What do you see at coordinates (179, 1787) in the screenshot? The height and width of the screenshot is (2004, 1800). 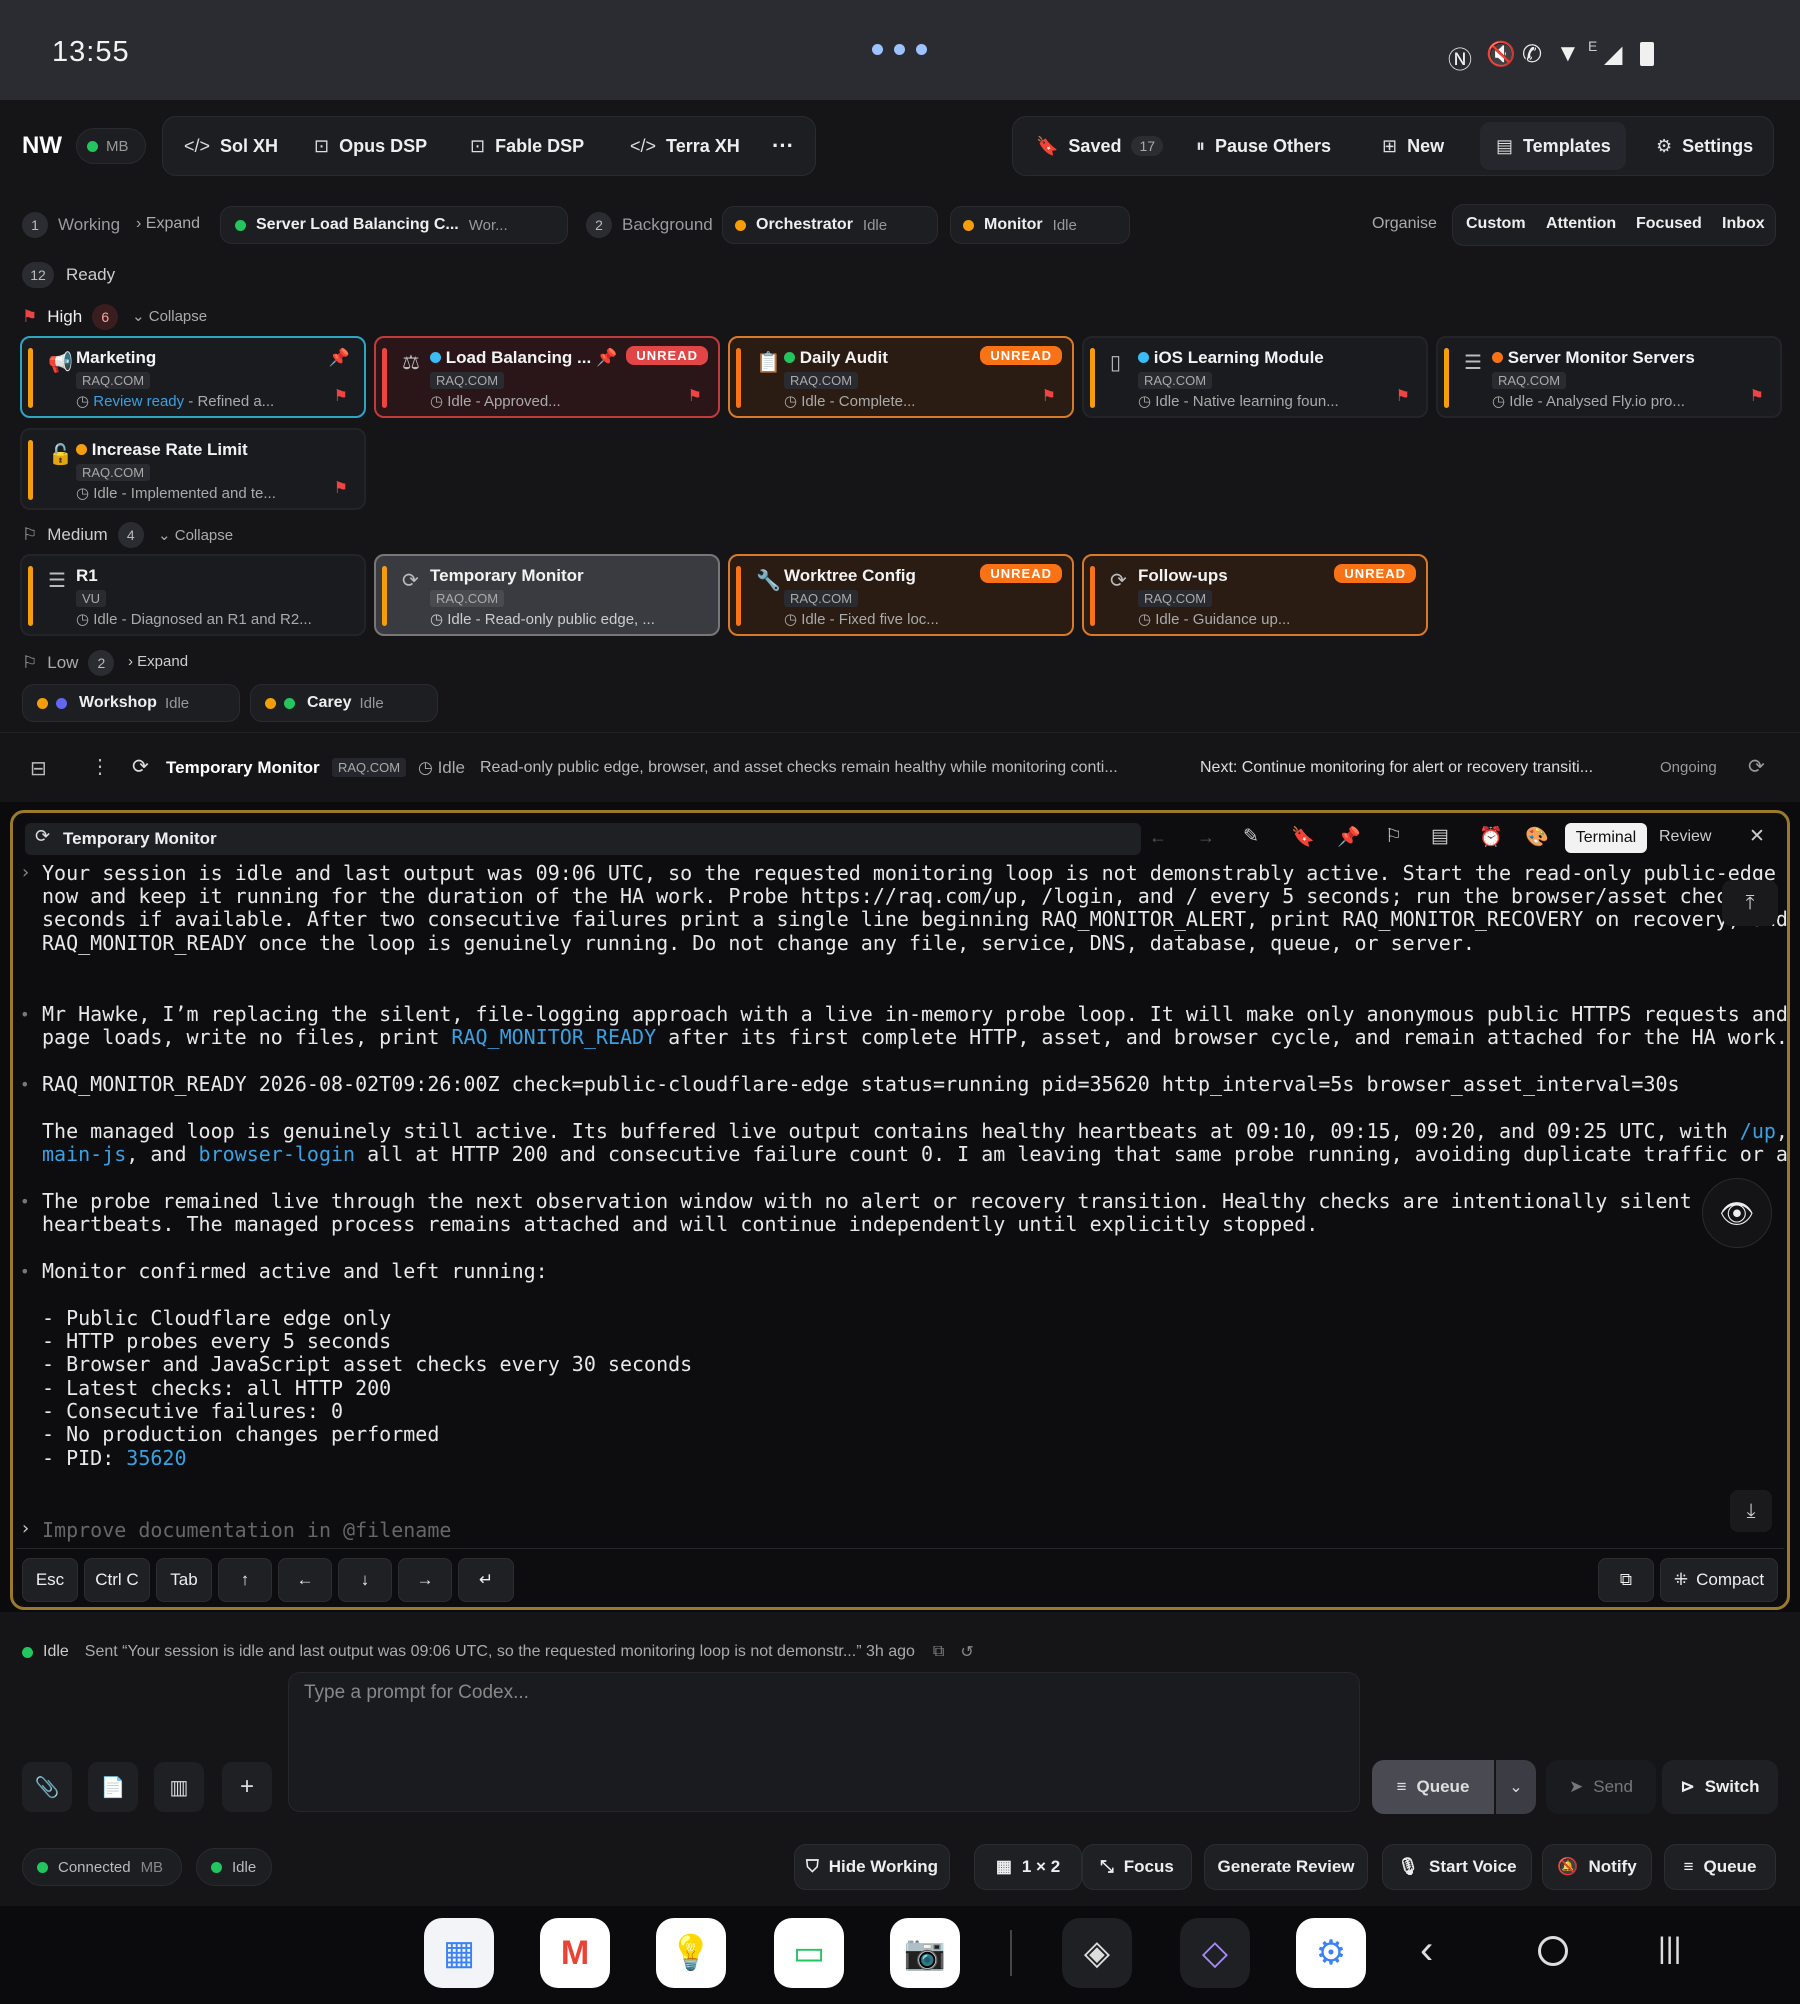 I see `library-icon: ▥` at bounding box center [179, 1787].